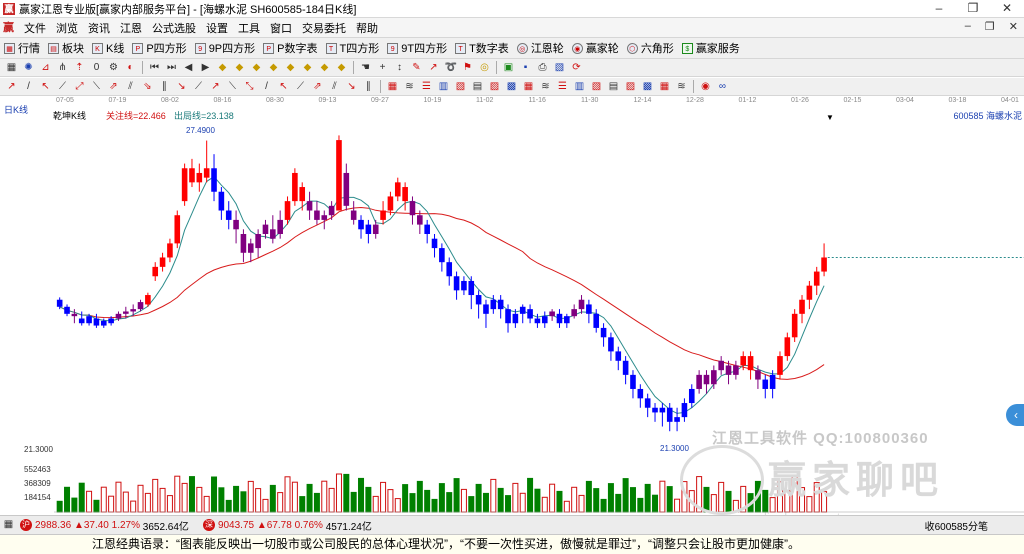 The image size is (1024, 554). I want to click on menu-settings: 设置, so click(217, 28).